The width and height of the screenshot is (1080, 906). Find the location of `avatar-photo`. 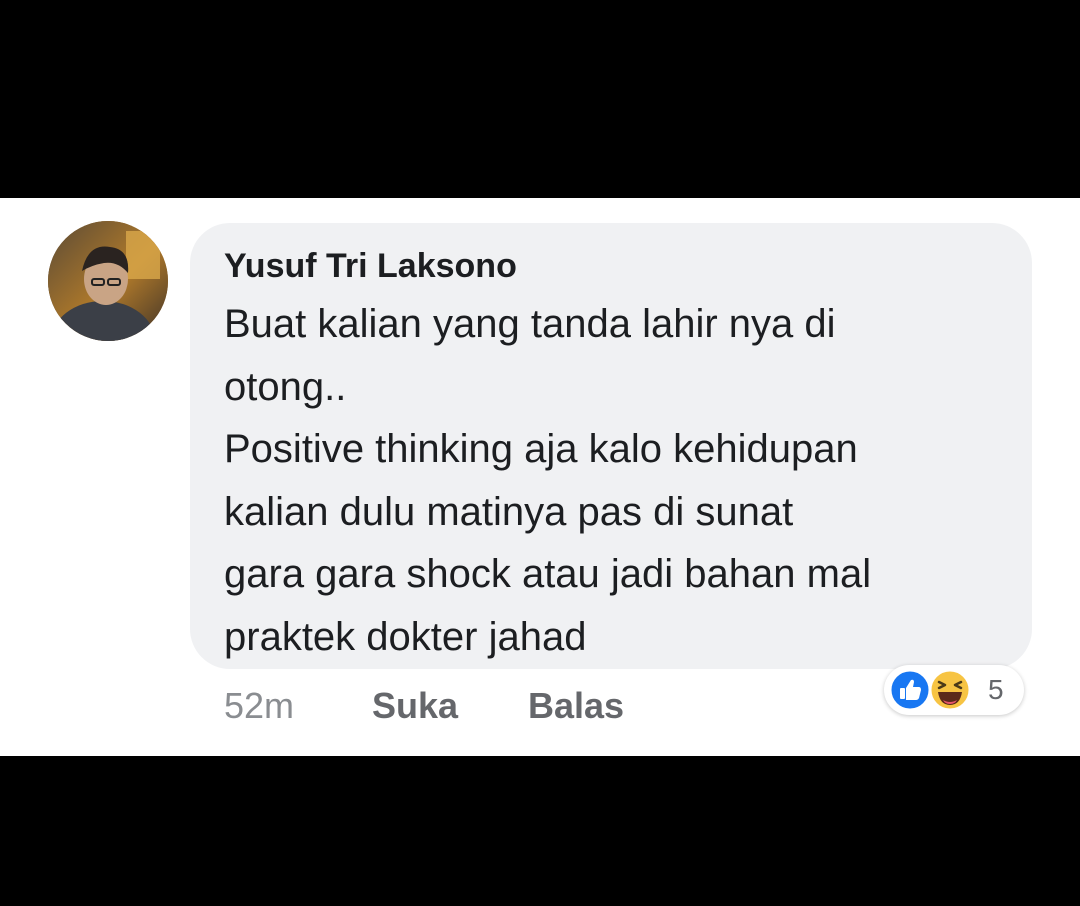

avatar-photo is located at coordinates (108, 281).